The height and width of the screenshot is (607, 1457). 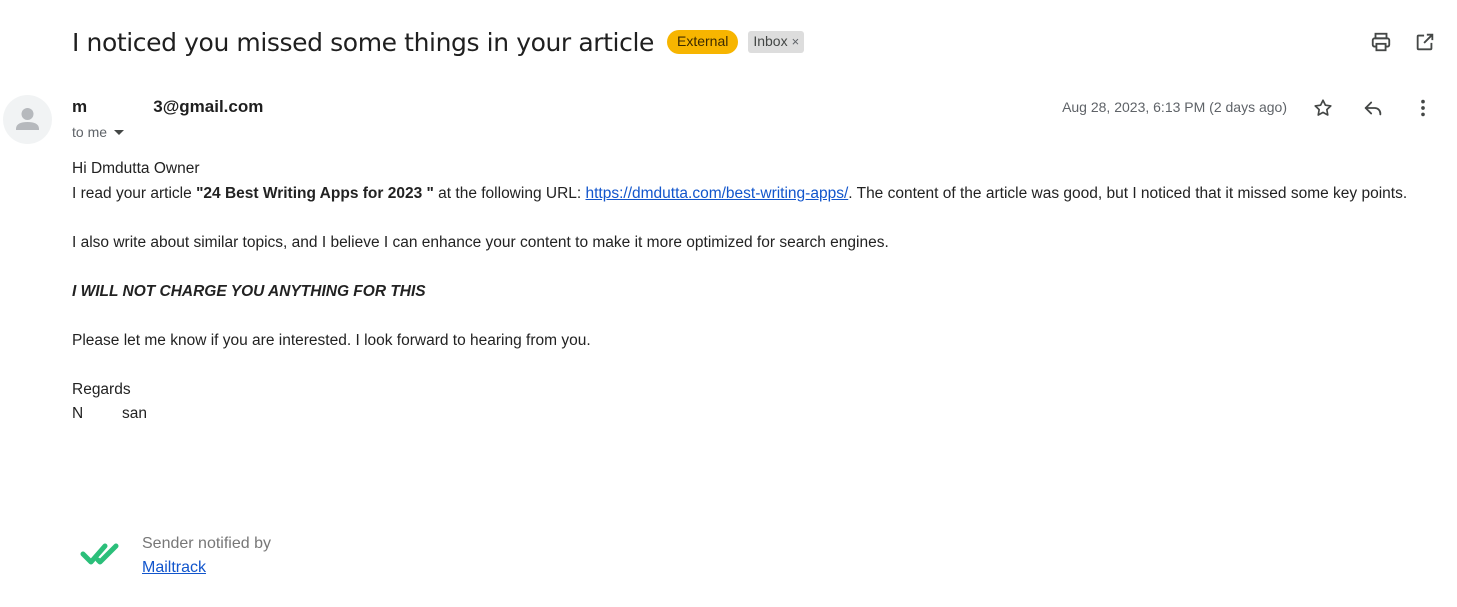 I want to click on person-icon, so click(x=27, y=119).